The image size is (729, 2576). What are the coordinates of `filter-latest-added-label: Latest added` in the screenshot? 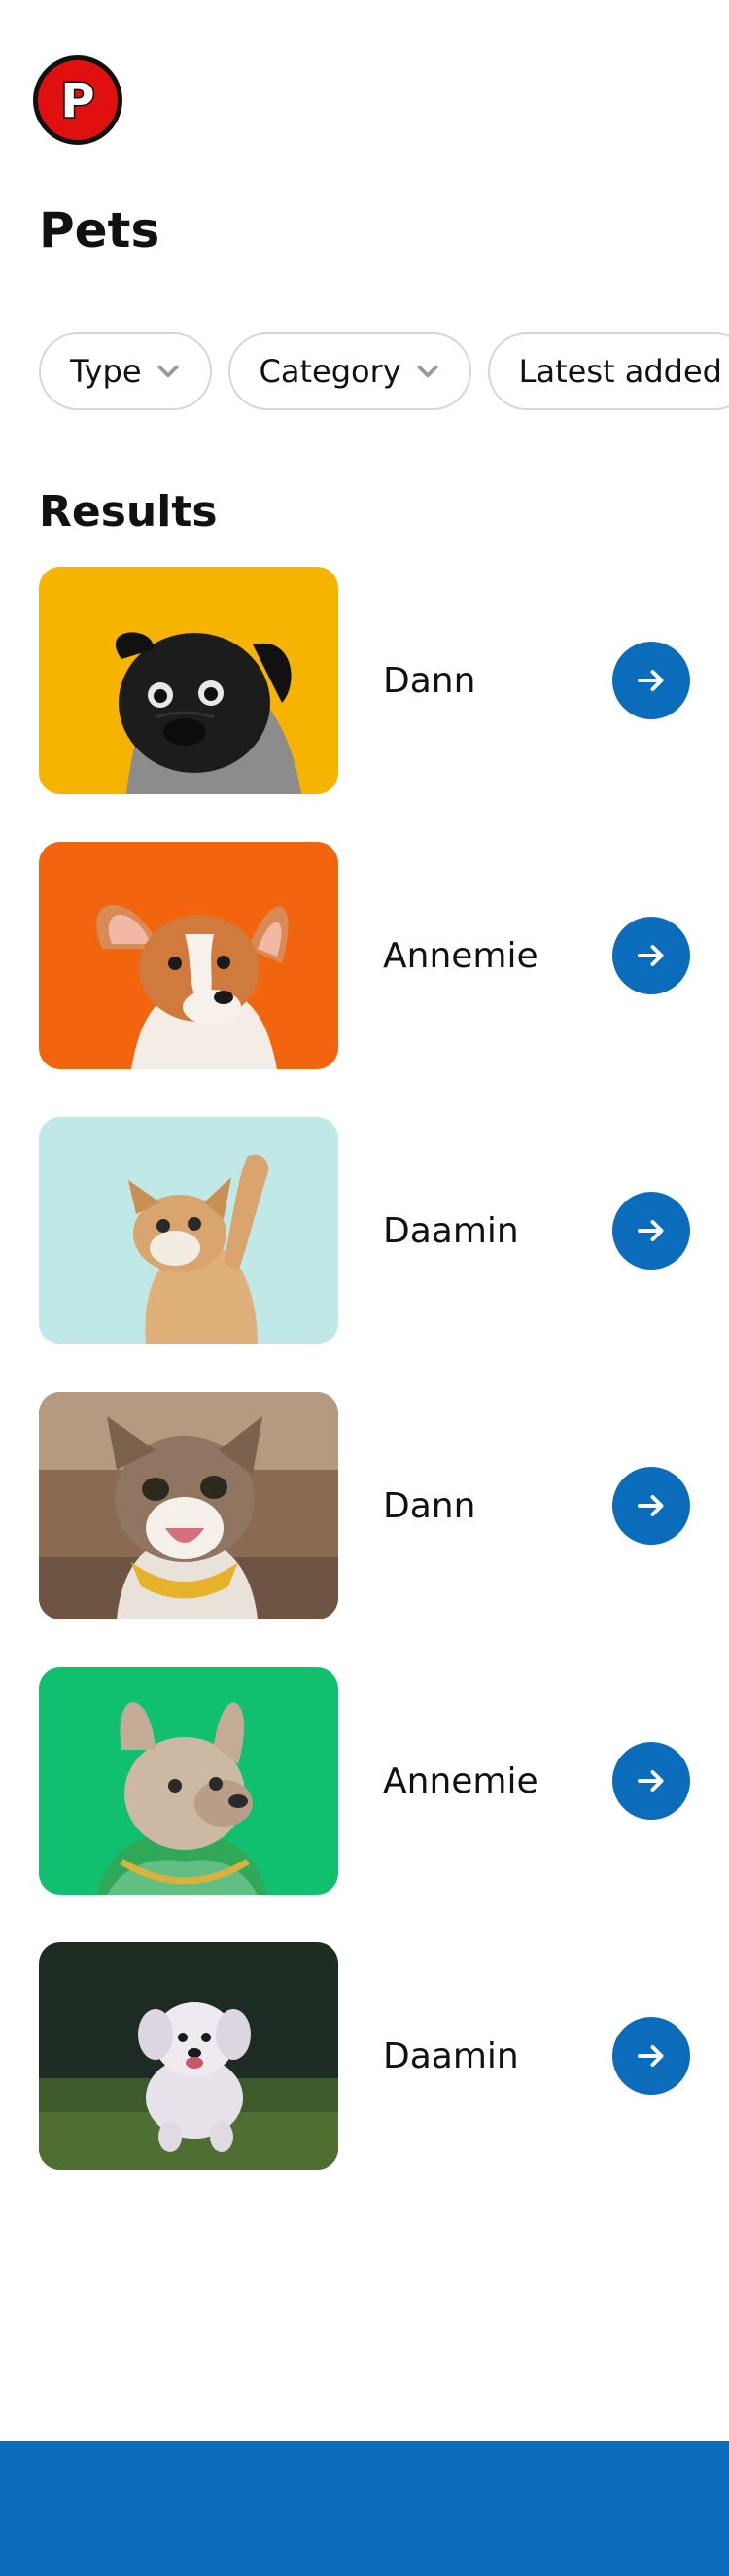 It's located at (620, 371).